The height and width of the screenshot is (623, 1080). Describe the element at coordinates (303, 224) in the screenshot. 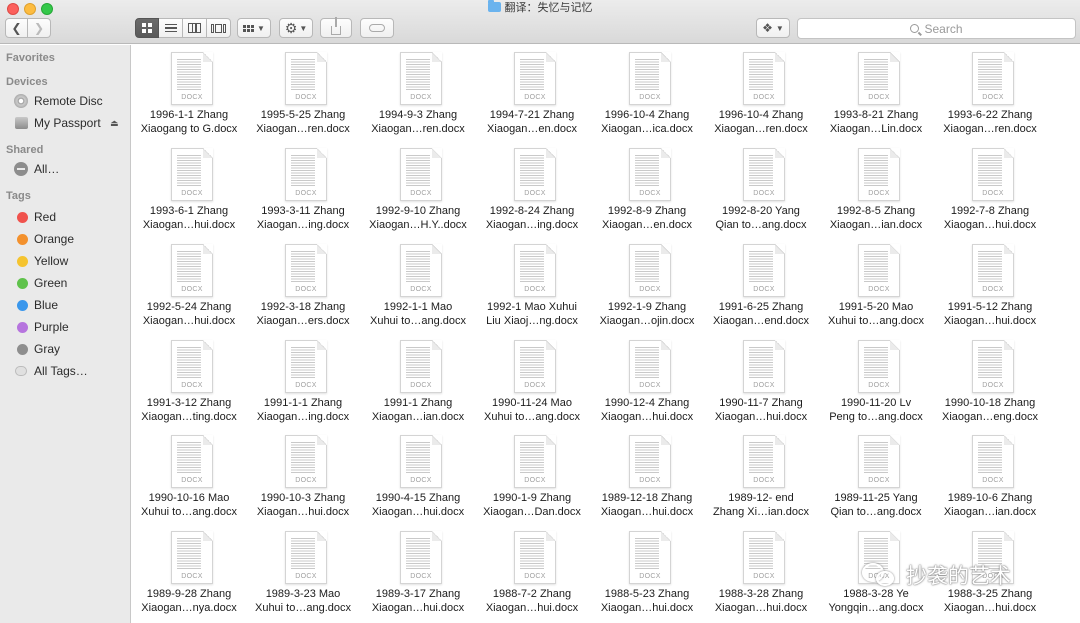

I see `file-name-line-2: Xiaogan…ing.docx` at that location.